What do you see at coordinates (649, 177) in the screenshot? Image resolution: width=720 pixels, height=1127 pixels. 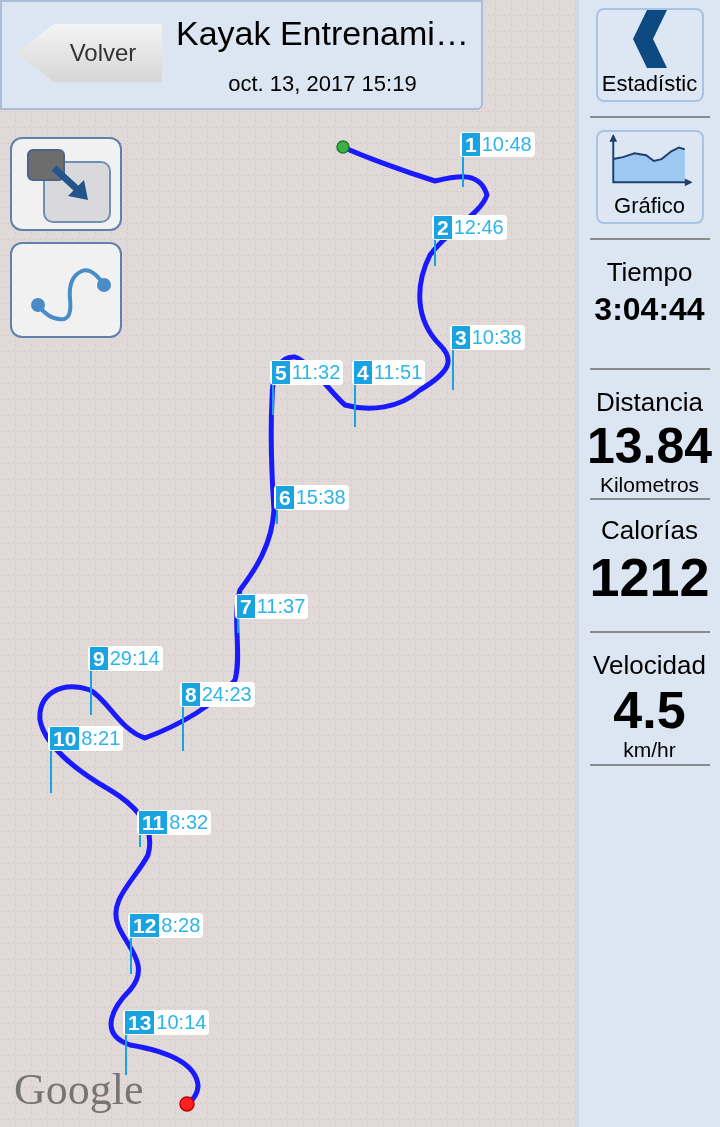 I see `chart-button: Gráfico` at bounding box center [649, 177].